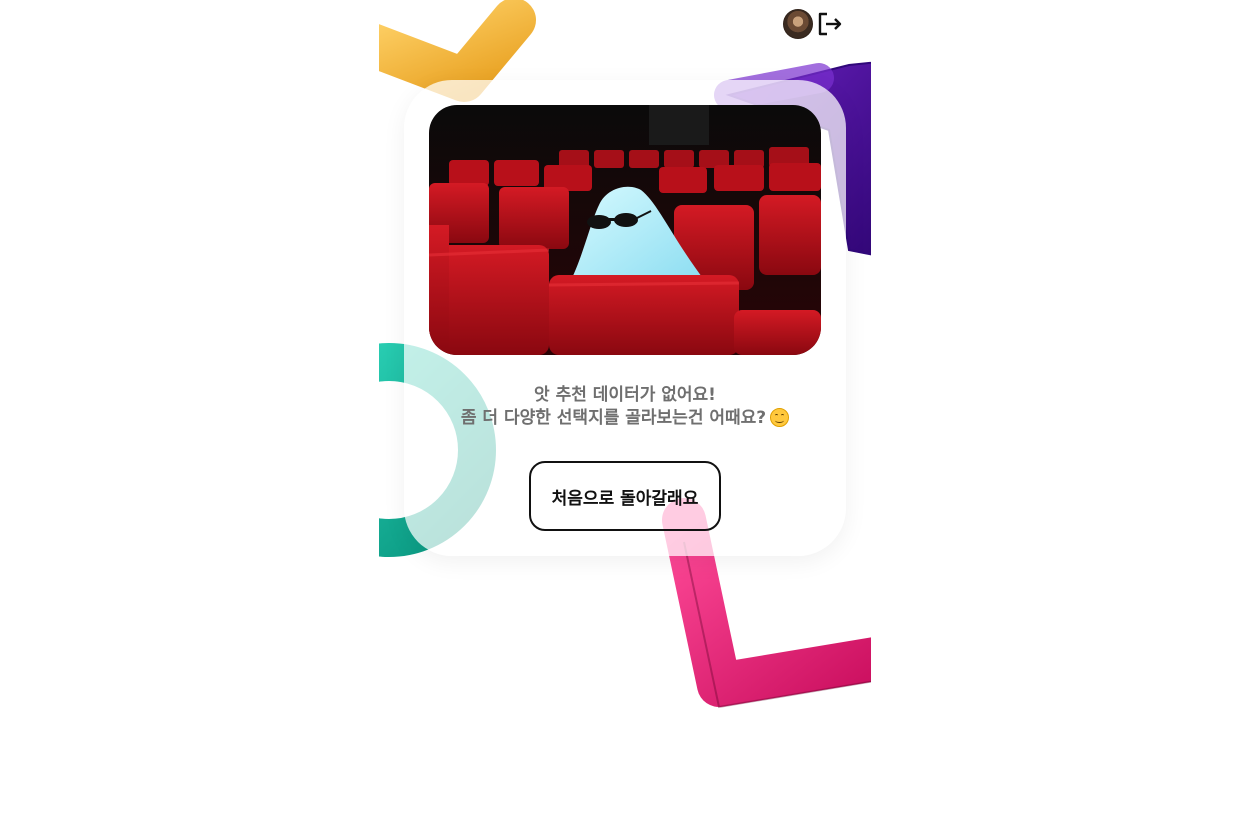 This screenshot has width=1250, height=825. What do you see at coordinates (457, 51) in the screenshot?
I see `yellow-shape` at bounding box center [457, 51].